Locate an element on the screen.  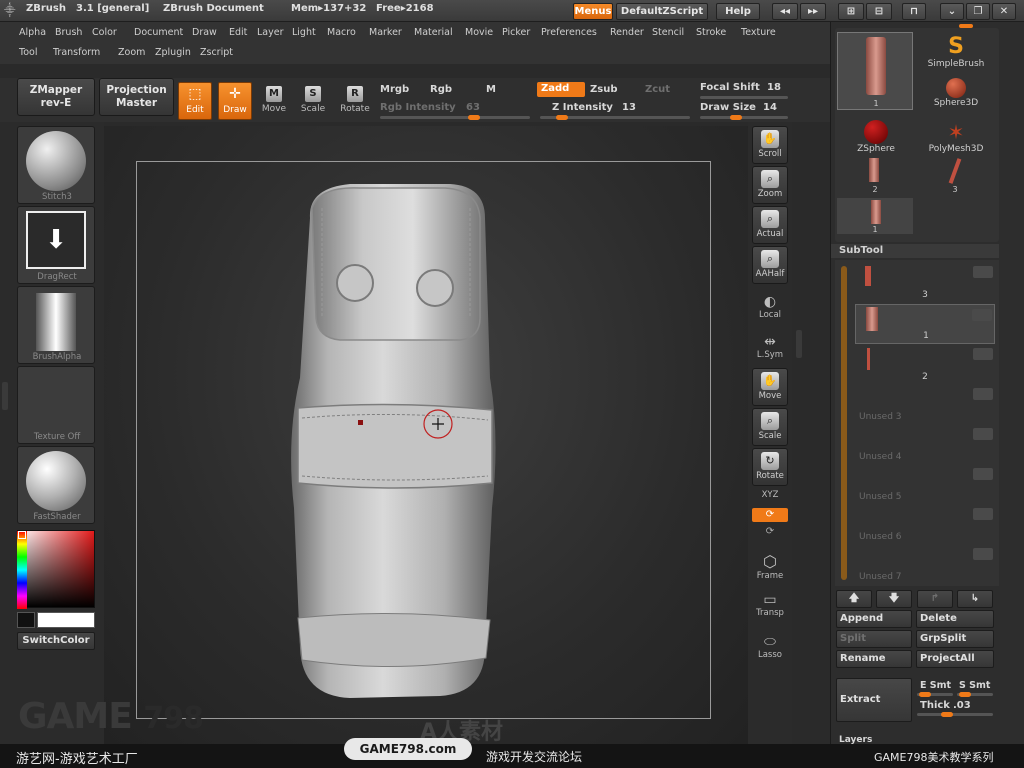
scroll-button: ✋ Scroll is located at coordinates (770, 145).